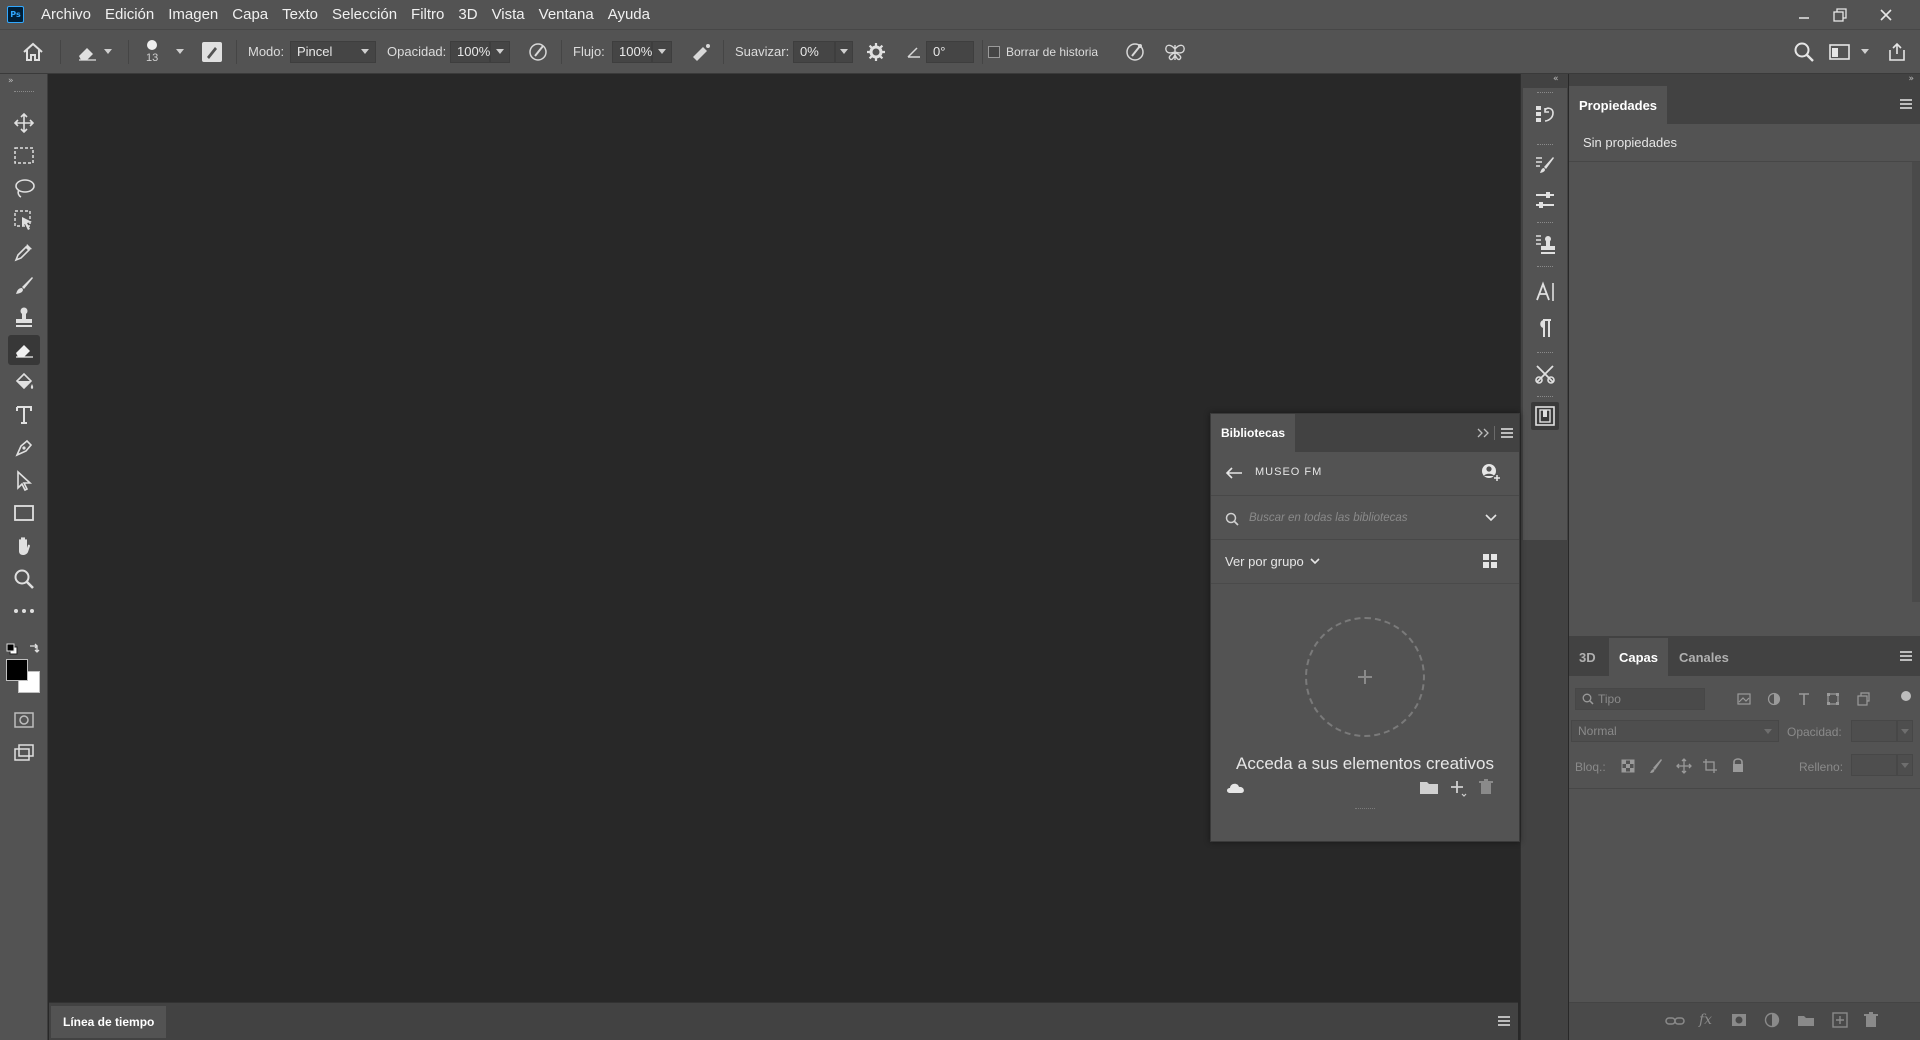  What do you see at coordinates (1545, 374) in the screenshot?
I see `tool-presets-panel-button` at bounding box center [1545, 374].